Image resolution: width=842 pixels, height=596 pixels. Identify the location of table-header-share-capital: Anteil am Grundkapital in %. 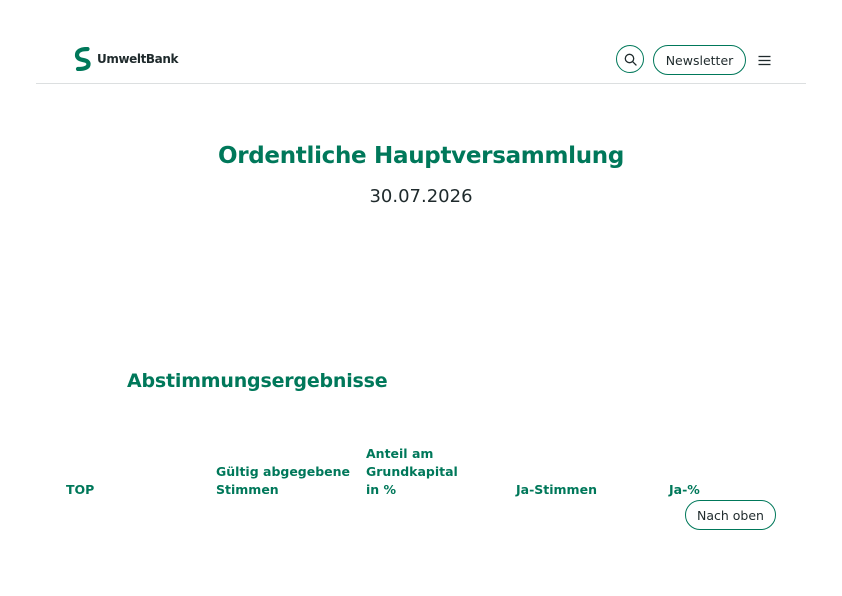
(436, 472).